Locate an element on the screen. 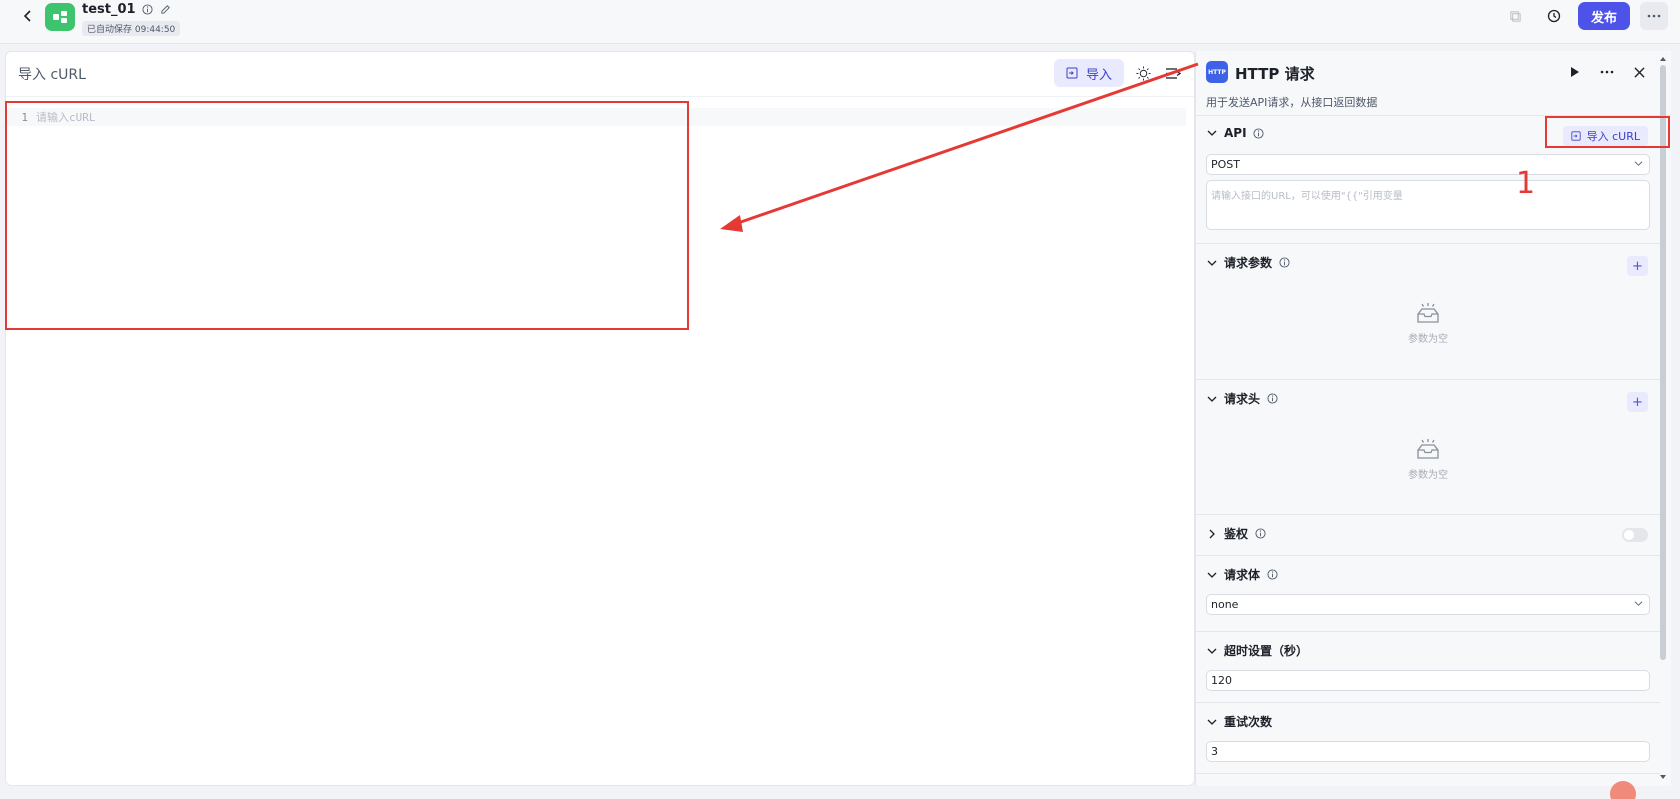  auth-label: 鉴权 is located at coordinates (1236, 534).